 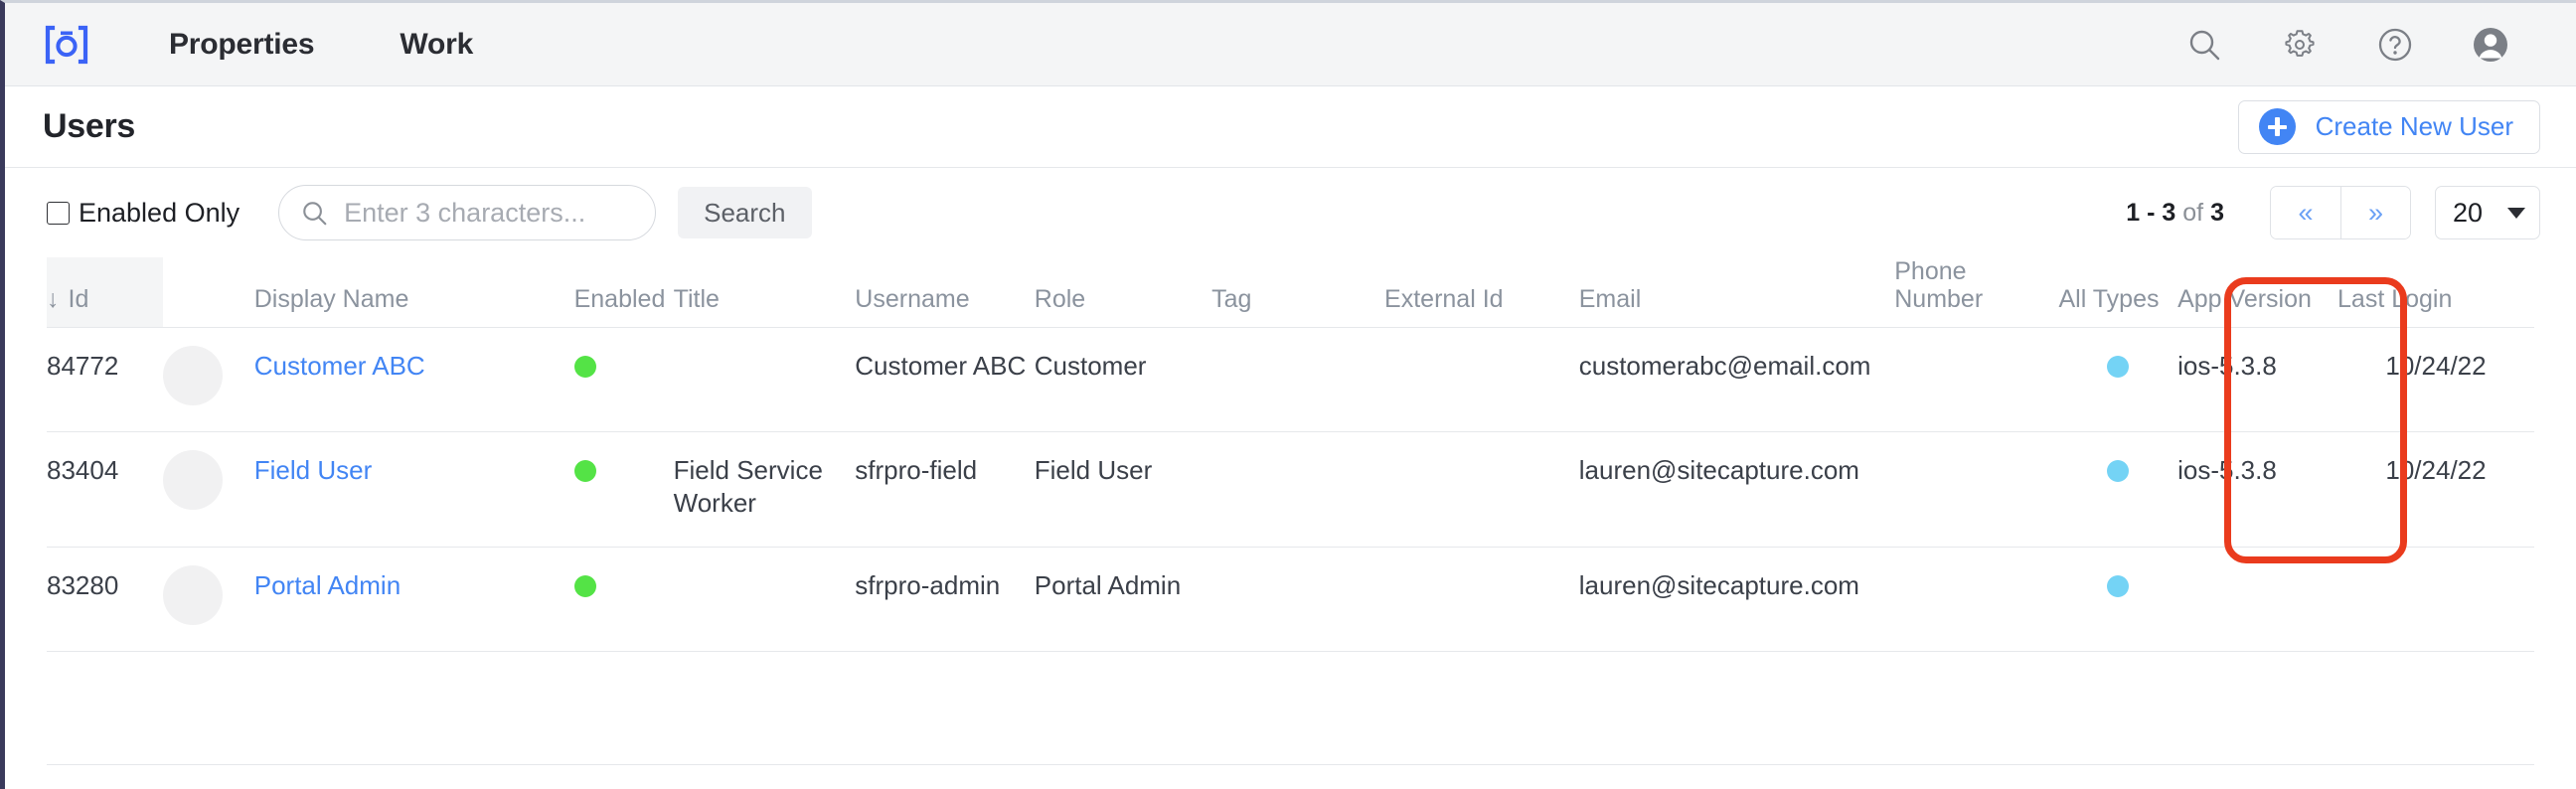 I want to click on column-header-id-label: Id, so click(x=78, y=299).